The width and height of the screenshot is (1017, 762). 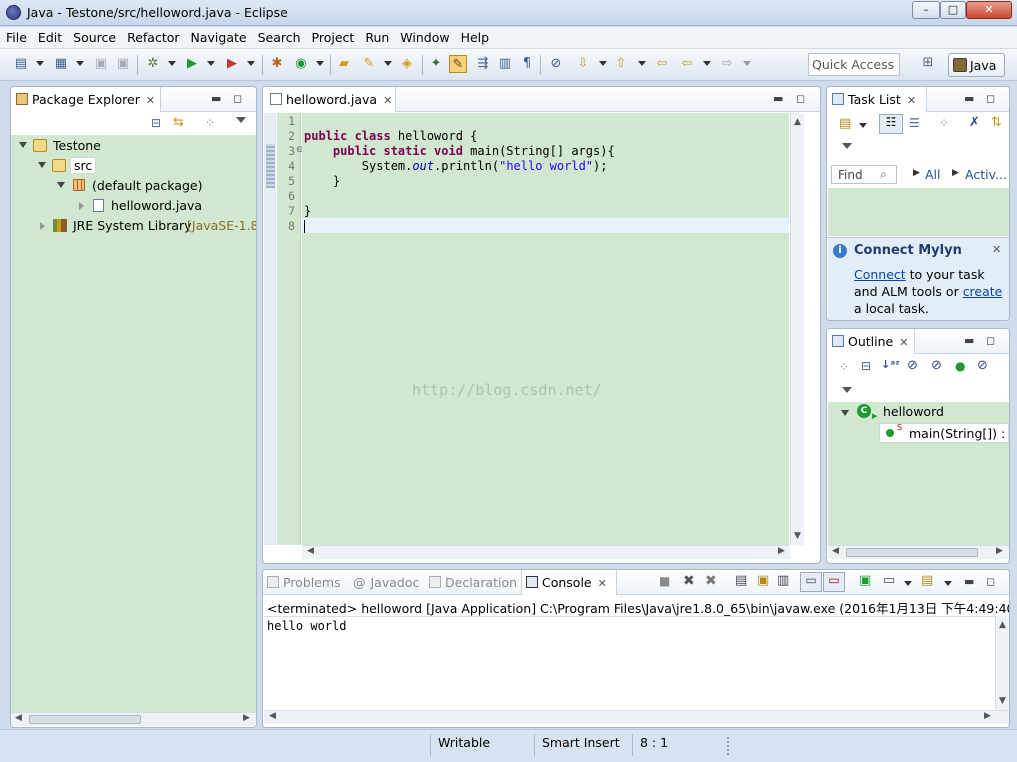 I want to click on menu-run: Run, so click(x=376, y=37).